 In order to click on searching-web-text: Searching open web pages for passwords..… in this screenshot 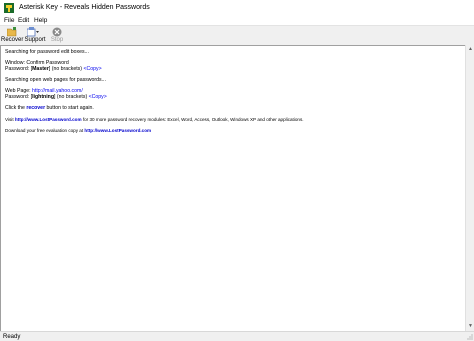, I will do `click(55, 79)`.